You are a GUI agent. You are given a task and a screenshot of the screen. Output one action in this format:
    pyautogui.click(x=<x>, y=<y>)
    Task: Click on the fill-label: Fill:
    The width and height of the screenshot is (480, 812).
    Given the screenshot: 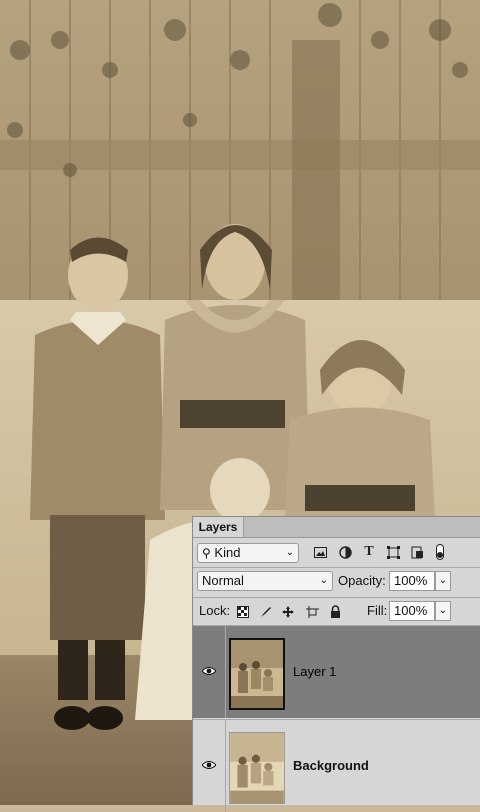 What is the action you would take?
    pyautogui.click(x=377, y=610)
    